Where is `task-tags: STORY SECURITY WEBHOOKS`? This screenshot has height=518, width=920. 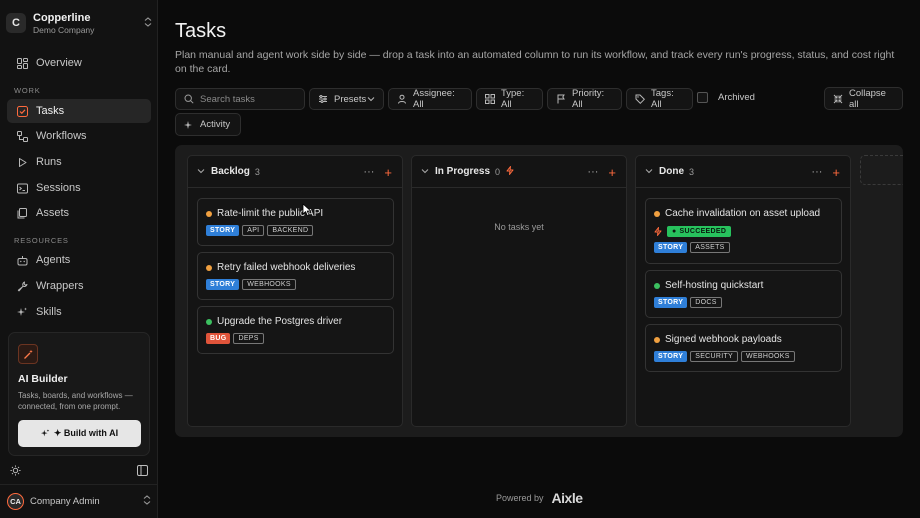 task-tags: STORY SECURITY WEBHOOKS is located at coordinates (726, 356).